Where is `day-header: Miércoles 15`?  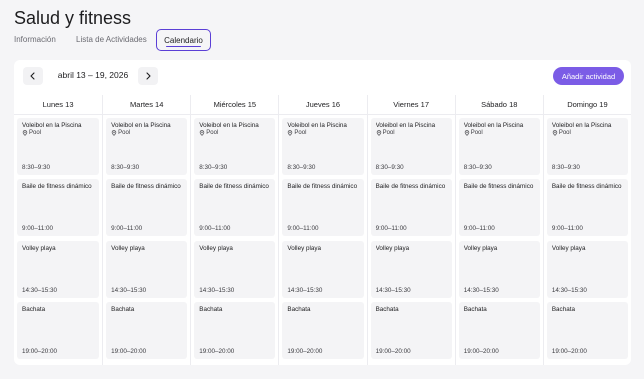
day-header: Miércoles 15 is located at coordinates (235, 105).